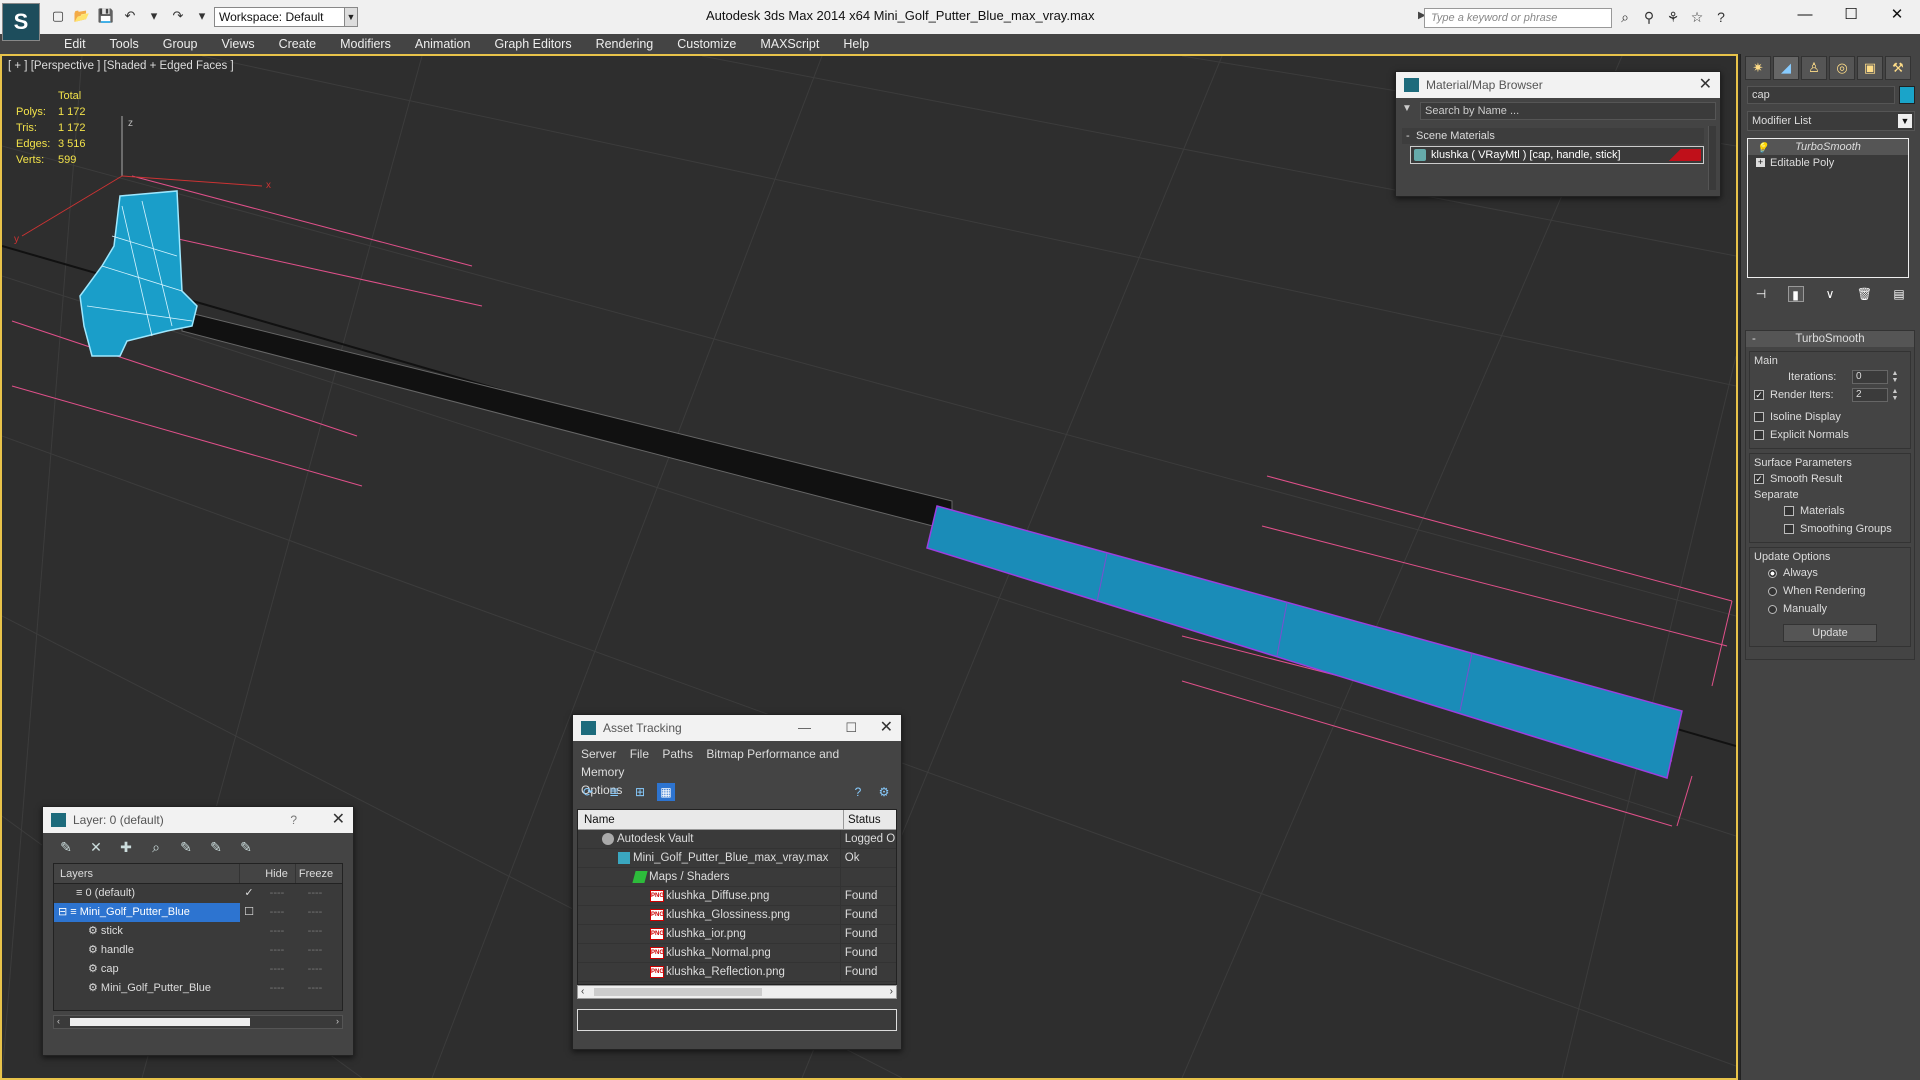 The height and width of the screenshot is (1080, 1920). Describe the element at coordinates (1759, 479) in the screenshot. I see `smooth-result-checkbox: ✓` at that location.